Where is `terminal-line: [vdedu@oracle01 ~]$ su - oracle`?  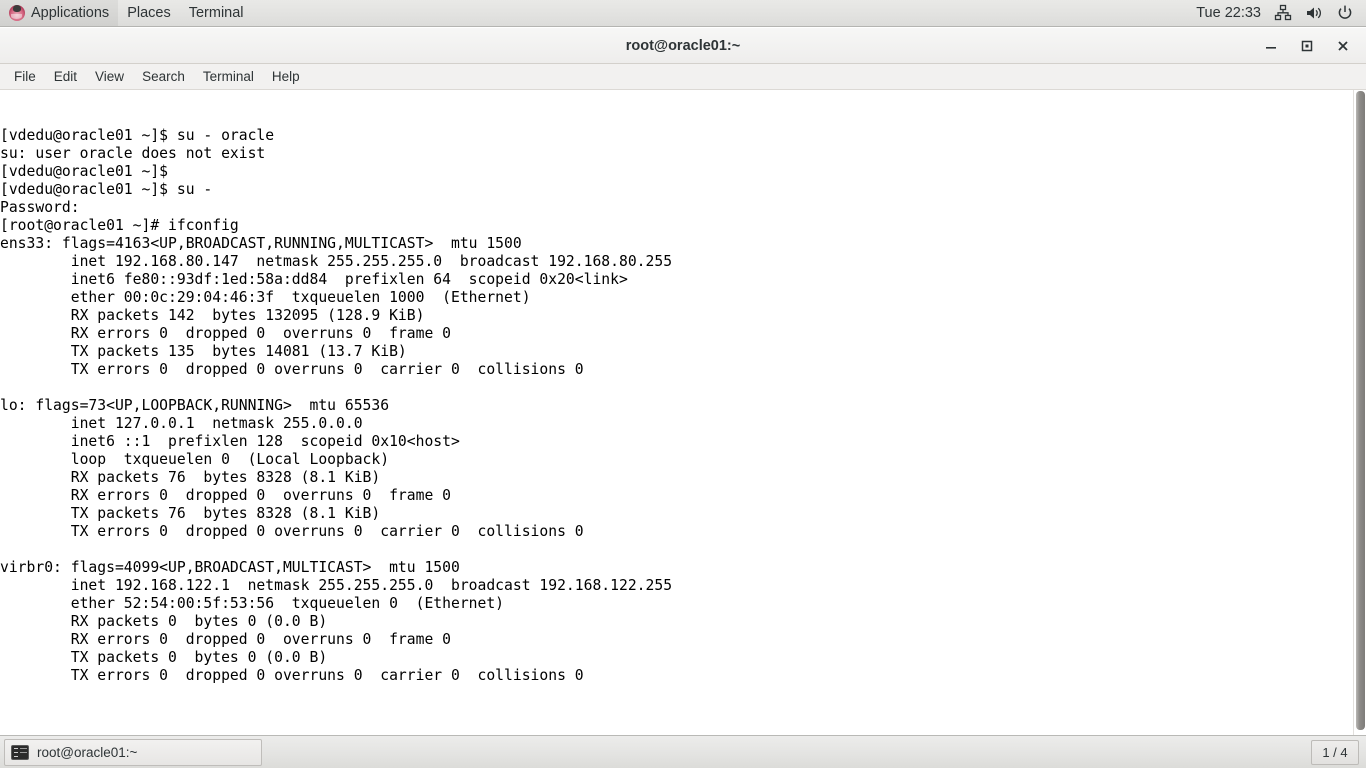 terminal-line: [vdedu@oracle01 ~]$ su - oracle is located at coordinates (137, 135).